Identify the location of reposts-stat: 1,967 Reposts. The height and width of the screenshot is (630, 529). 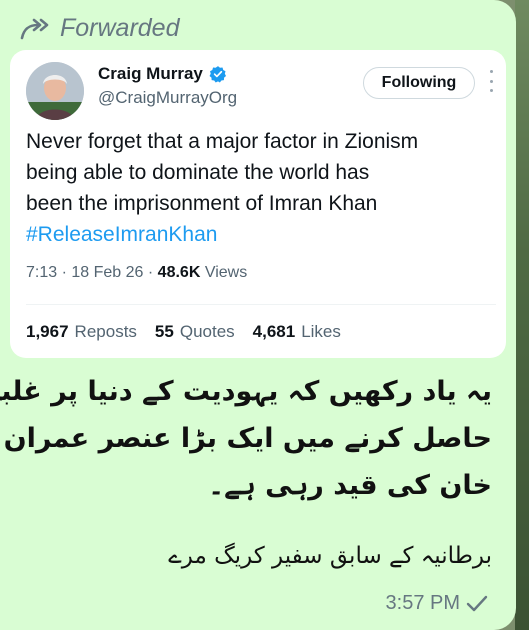
(81, 332).